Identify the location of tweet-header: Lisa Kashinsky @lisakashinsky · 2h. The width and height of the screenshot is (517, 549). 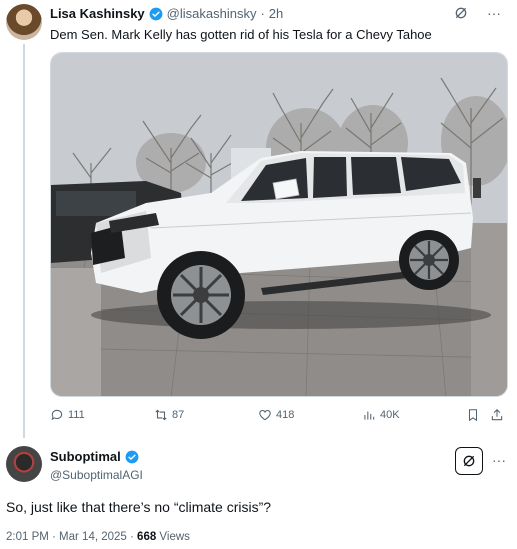
(166, 13).